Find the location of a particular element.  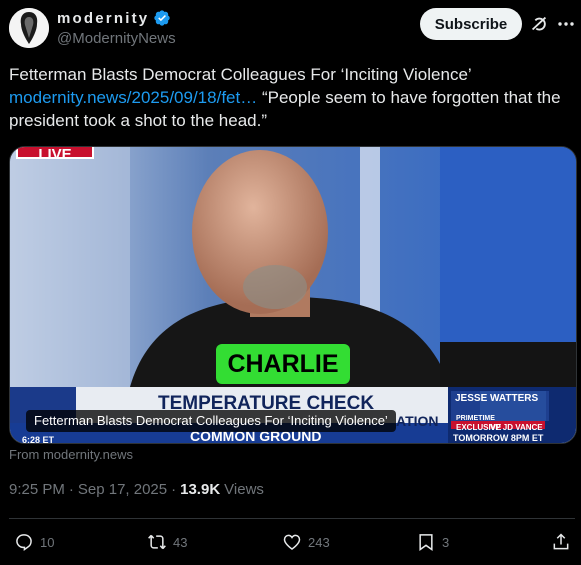

promo-guest: VP JD VANCE is located at coordinates (516, 427).